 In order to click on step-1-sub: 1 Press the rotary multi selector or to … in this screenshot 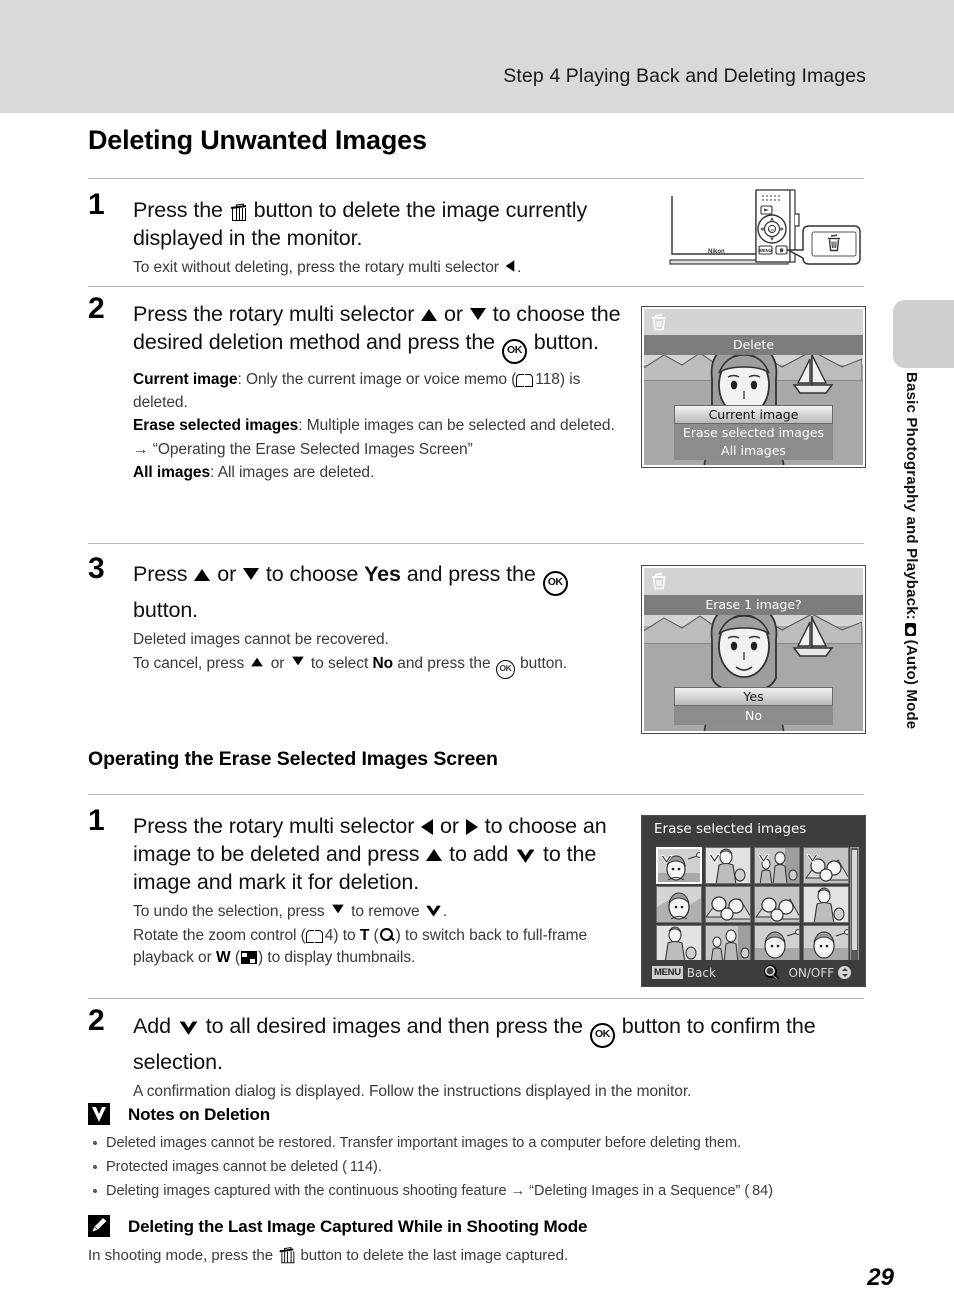, I will do `click(358, 888)`.